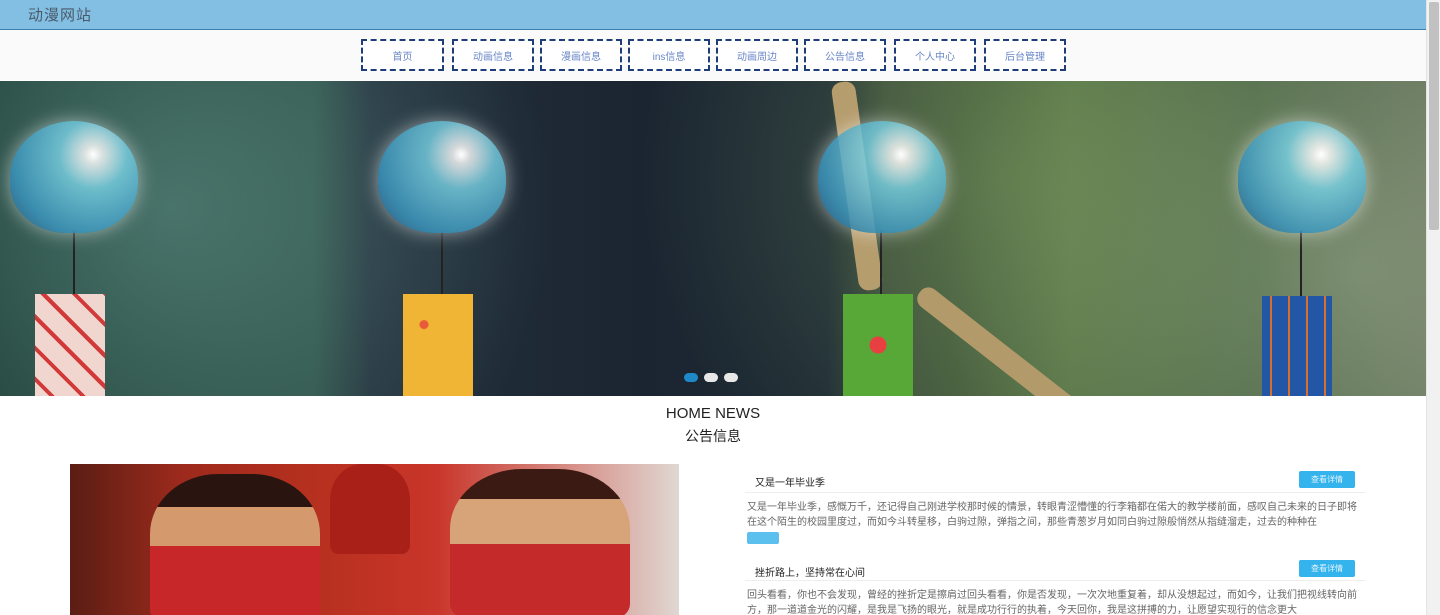 The height and width of the screenshot is (615, 1440). Describe the element at coordinates (763, 538) in the screenshot. I see `article-tag` at that location.